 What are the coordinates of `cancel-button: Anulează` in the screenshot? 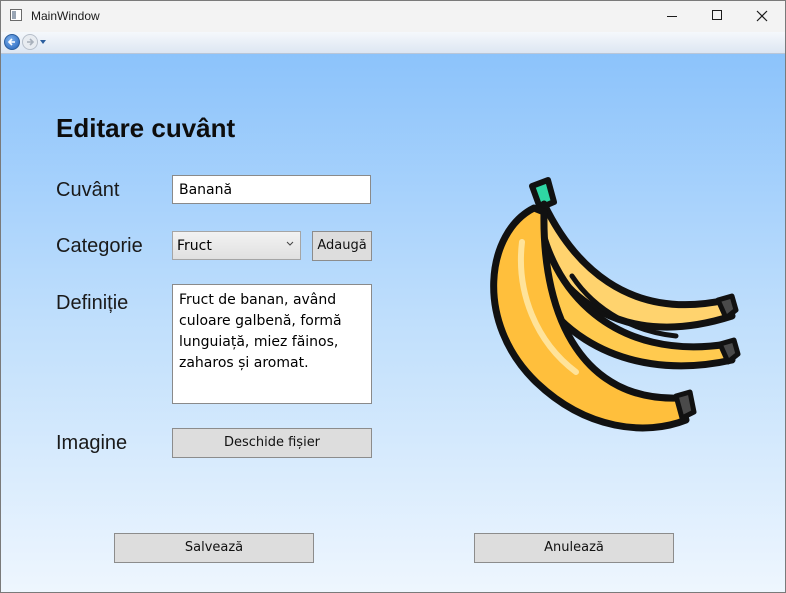 It's located at (574, 548).